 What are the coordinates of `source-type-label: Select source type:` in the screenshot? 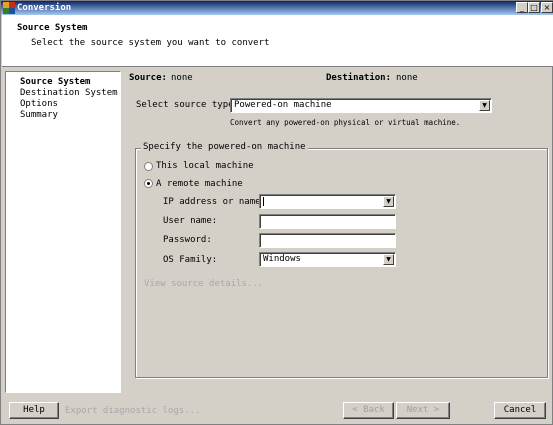 It's located at (187, 105).